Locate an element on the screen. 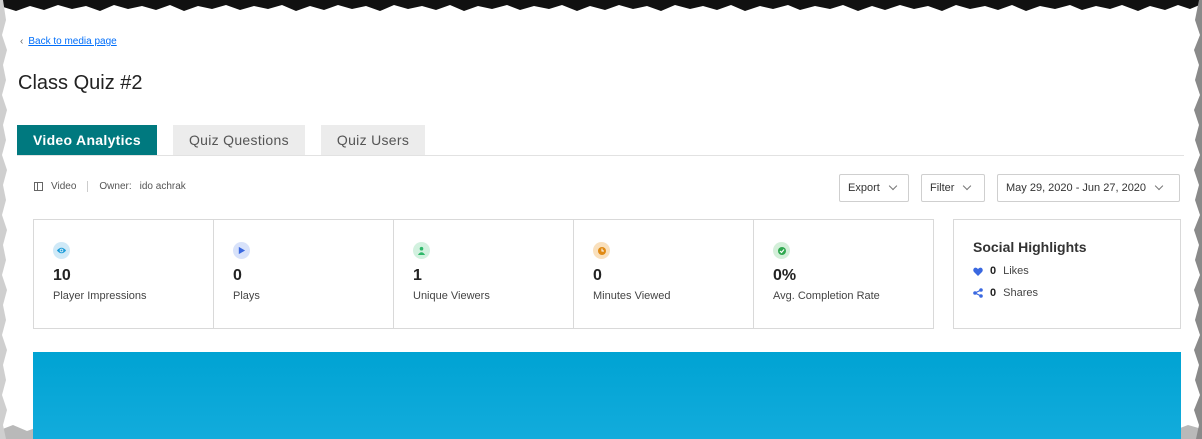 Image resolution: width=1202 pixels, height=439 pixels. owner-label: Owner: is located at coordinates (115, 186).